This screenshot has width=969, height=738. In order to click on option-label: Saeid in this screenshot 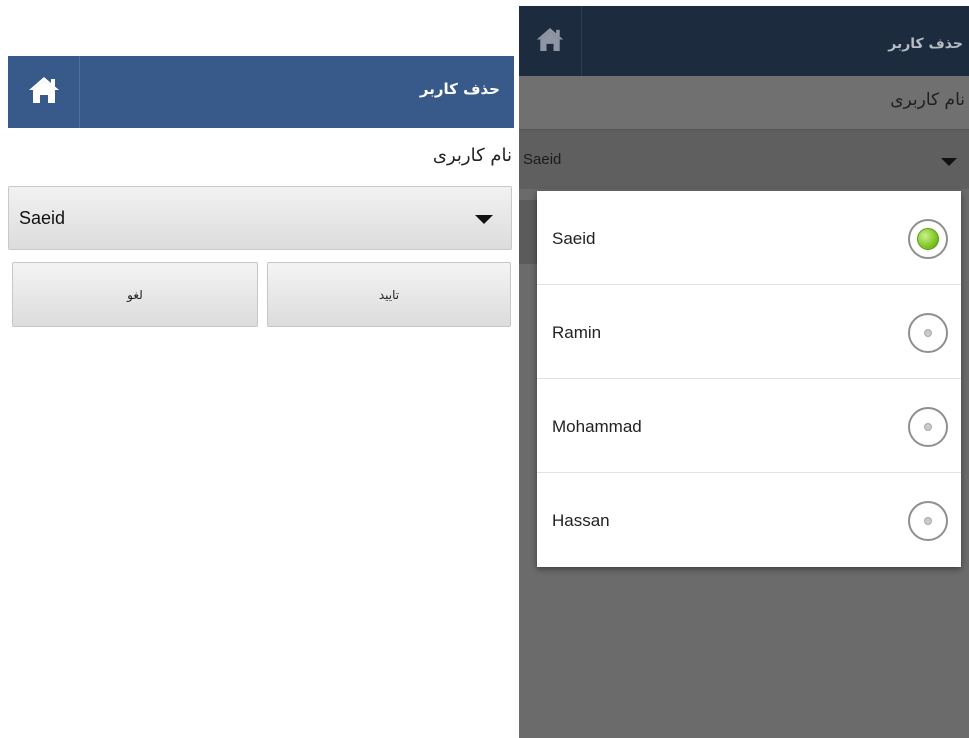, I will do `click(574, 238)`.